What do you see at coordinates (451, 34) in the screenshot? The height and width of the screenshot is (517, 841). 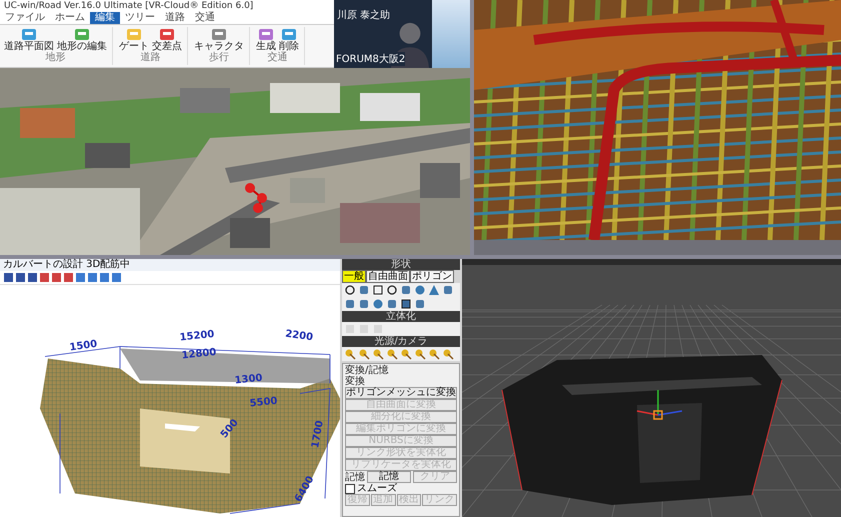 I see `poster-background` at bounding box center [451, 34].